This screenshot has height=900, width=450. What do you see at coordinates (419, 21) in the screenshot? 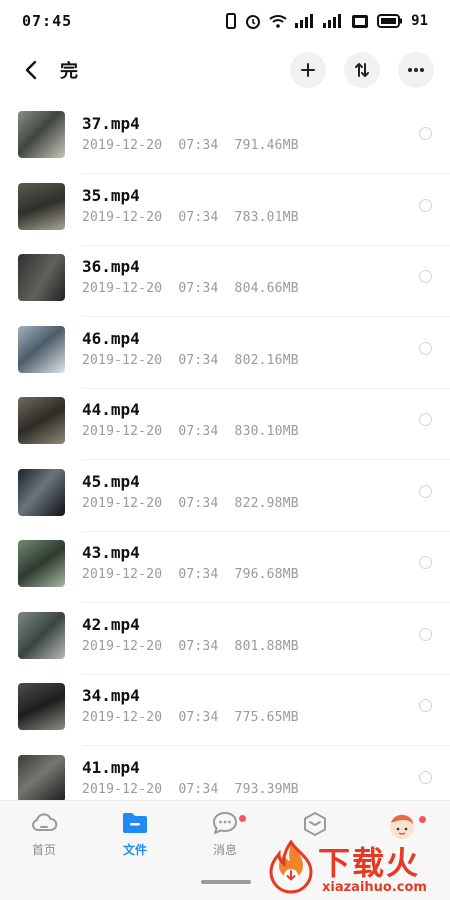
I see `battery-level: 91` at bounding box center [419, 21].